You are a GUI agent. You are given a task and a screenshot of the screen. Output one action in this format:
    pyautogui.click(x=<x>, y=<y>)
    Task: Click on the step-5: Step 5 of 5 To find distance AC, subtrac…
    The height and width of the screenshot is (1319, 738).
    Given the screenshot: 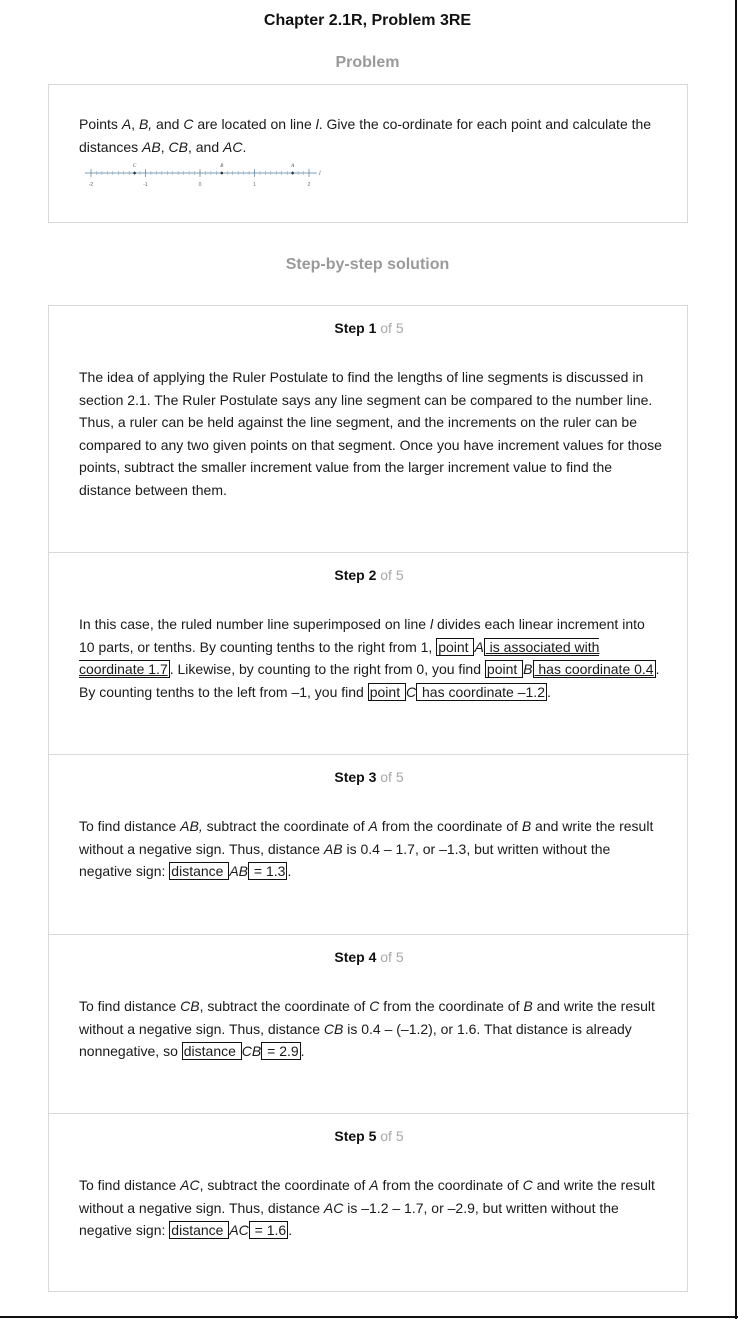 What is the action you would take?
    pyautogui.click(x=369, y=1203)
    